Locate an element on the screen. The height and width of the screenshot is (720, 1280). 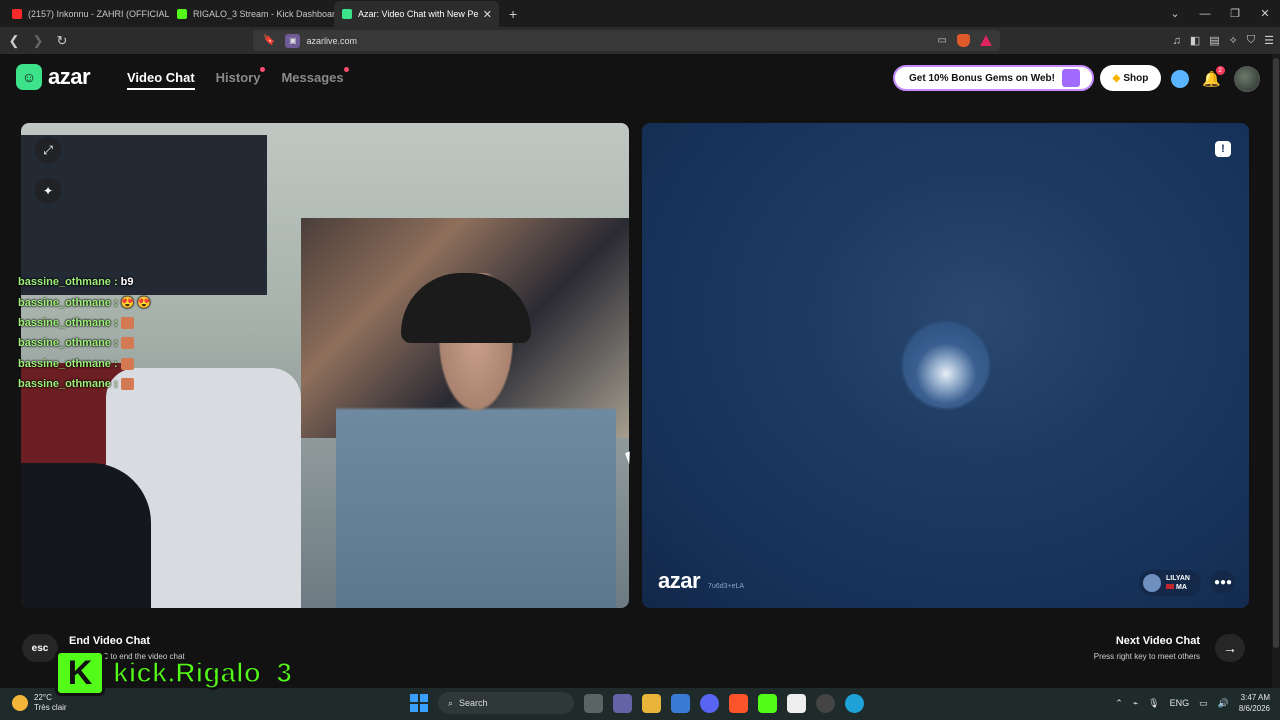
menu-icon: ☰ is located at coordinates (1269, 40).